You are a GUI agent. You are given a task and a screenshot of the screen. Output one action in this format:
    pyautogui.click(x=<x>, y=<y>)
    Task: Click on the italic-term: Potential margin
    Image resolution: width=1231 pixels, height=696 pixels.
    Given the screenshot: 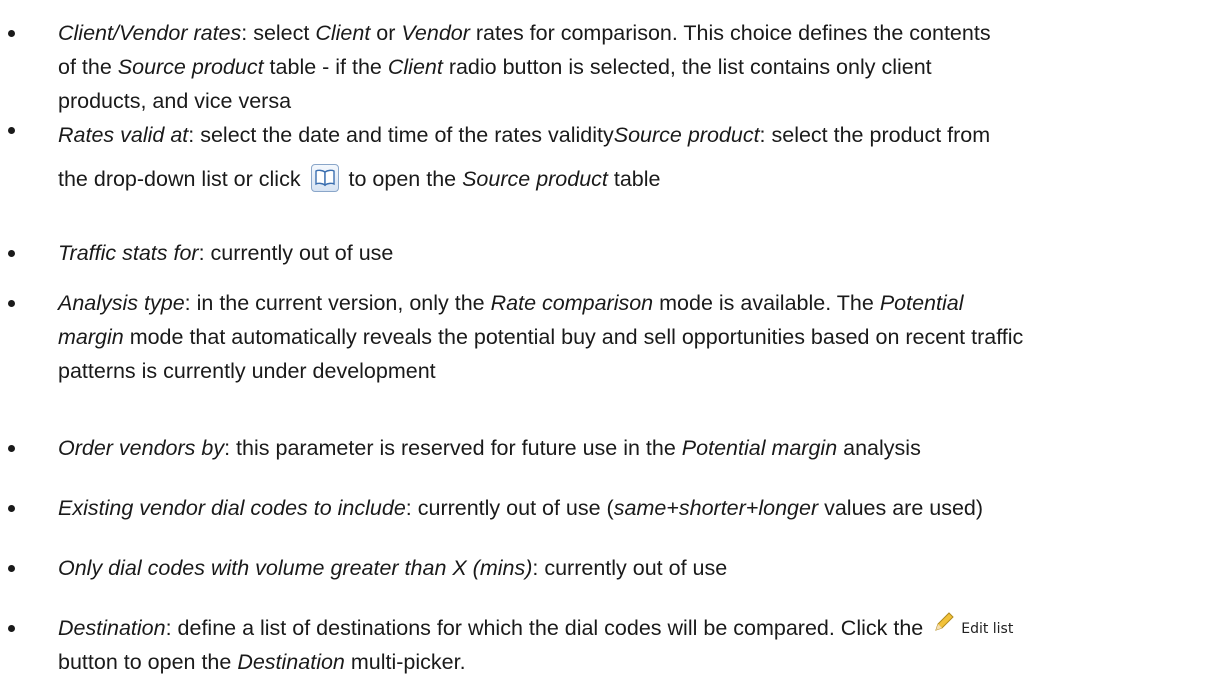 What is the action you would take?
    pyautogui.click(x=759, y=448)
    